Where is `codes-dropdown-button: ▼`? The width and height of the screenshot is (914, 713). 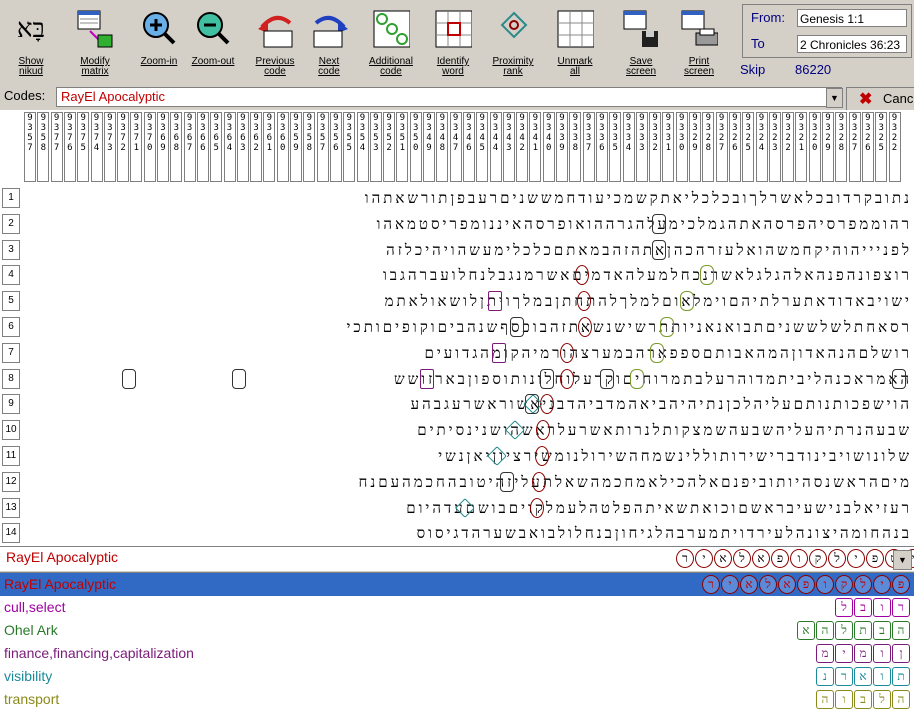
codes-dropdown-button: ▼ is located at coordinates (834, 98).